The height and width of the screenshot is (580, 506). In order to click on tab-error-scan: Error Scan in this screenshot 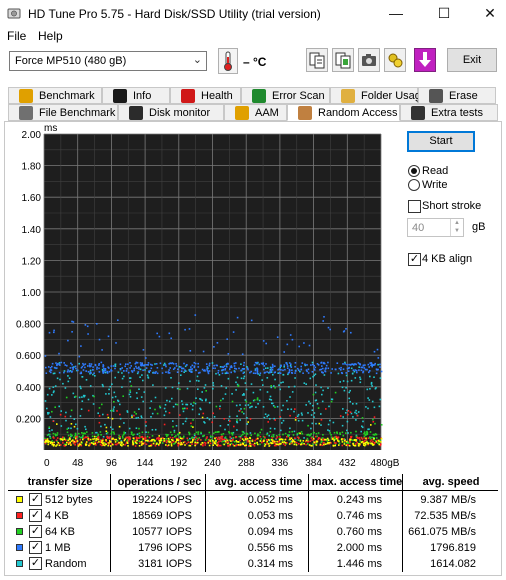, I will do `click(285, 95)`.